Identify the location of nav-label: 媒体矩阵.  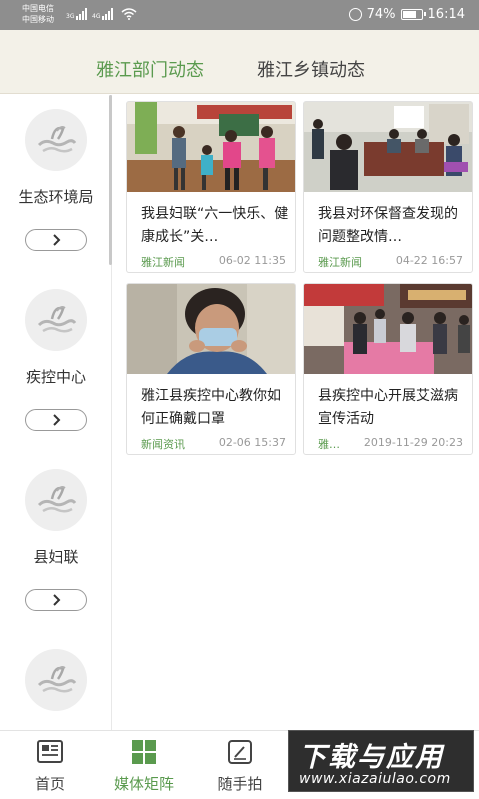
(143, 784).